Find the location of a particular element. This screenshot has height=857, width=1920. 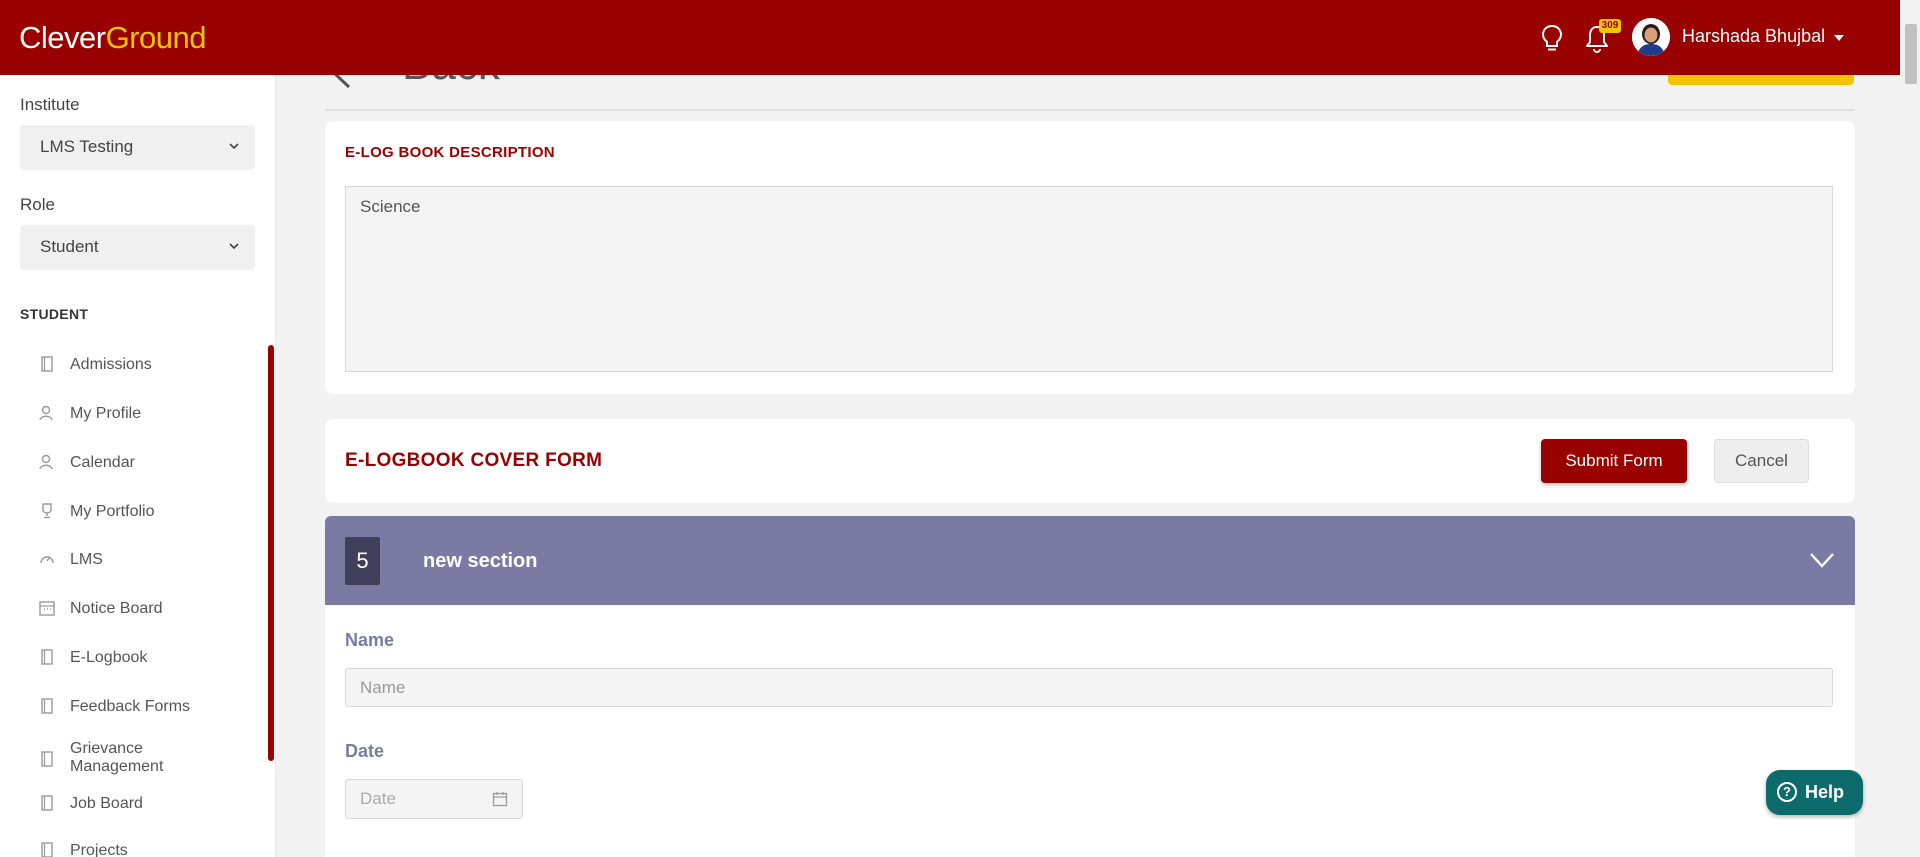

sidebar-item-label: My Portfolio is located at coordinates (112, 511).